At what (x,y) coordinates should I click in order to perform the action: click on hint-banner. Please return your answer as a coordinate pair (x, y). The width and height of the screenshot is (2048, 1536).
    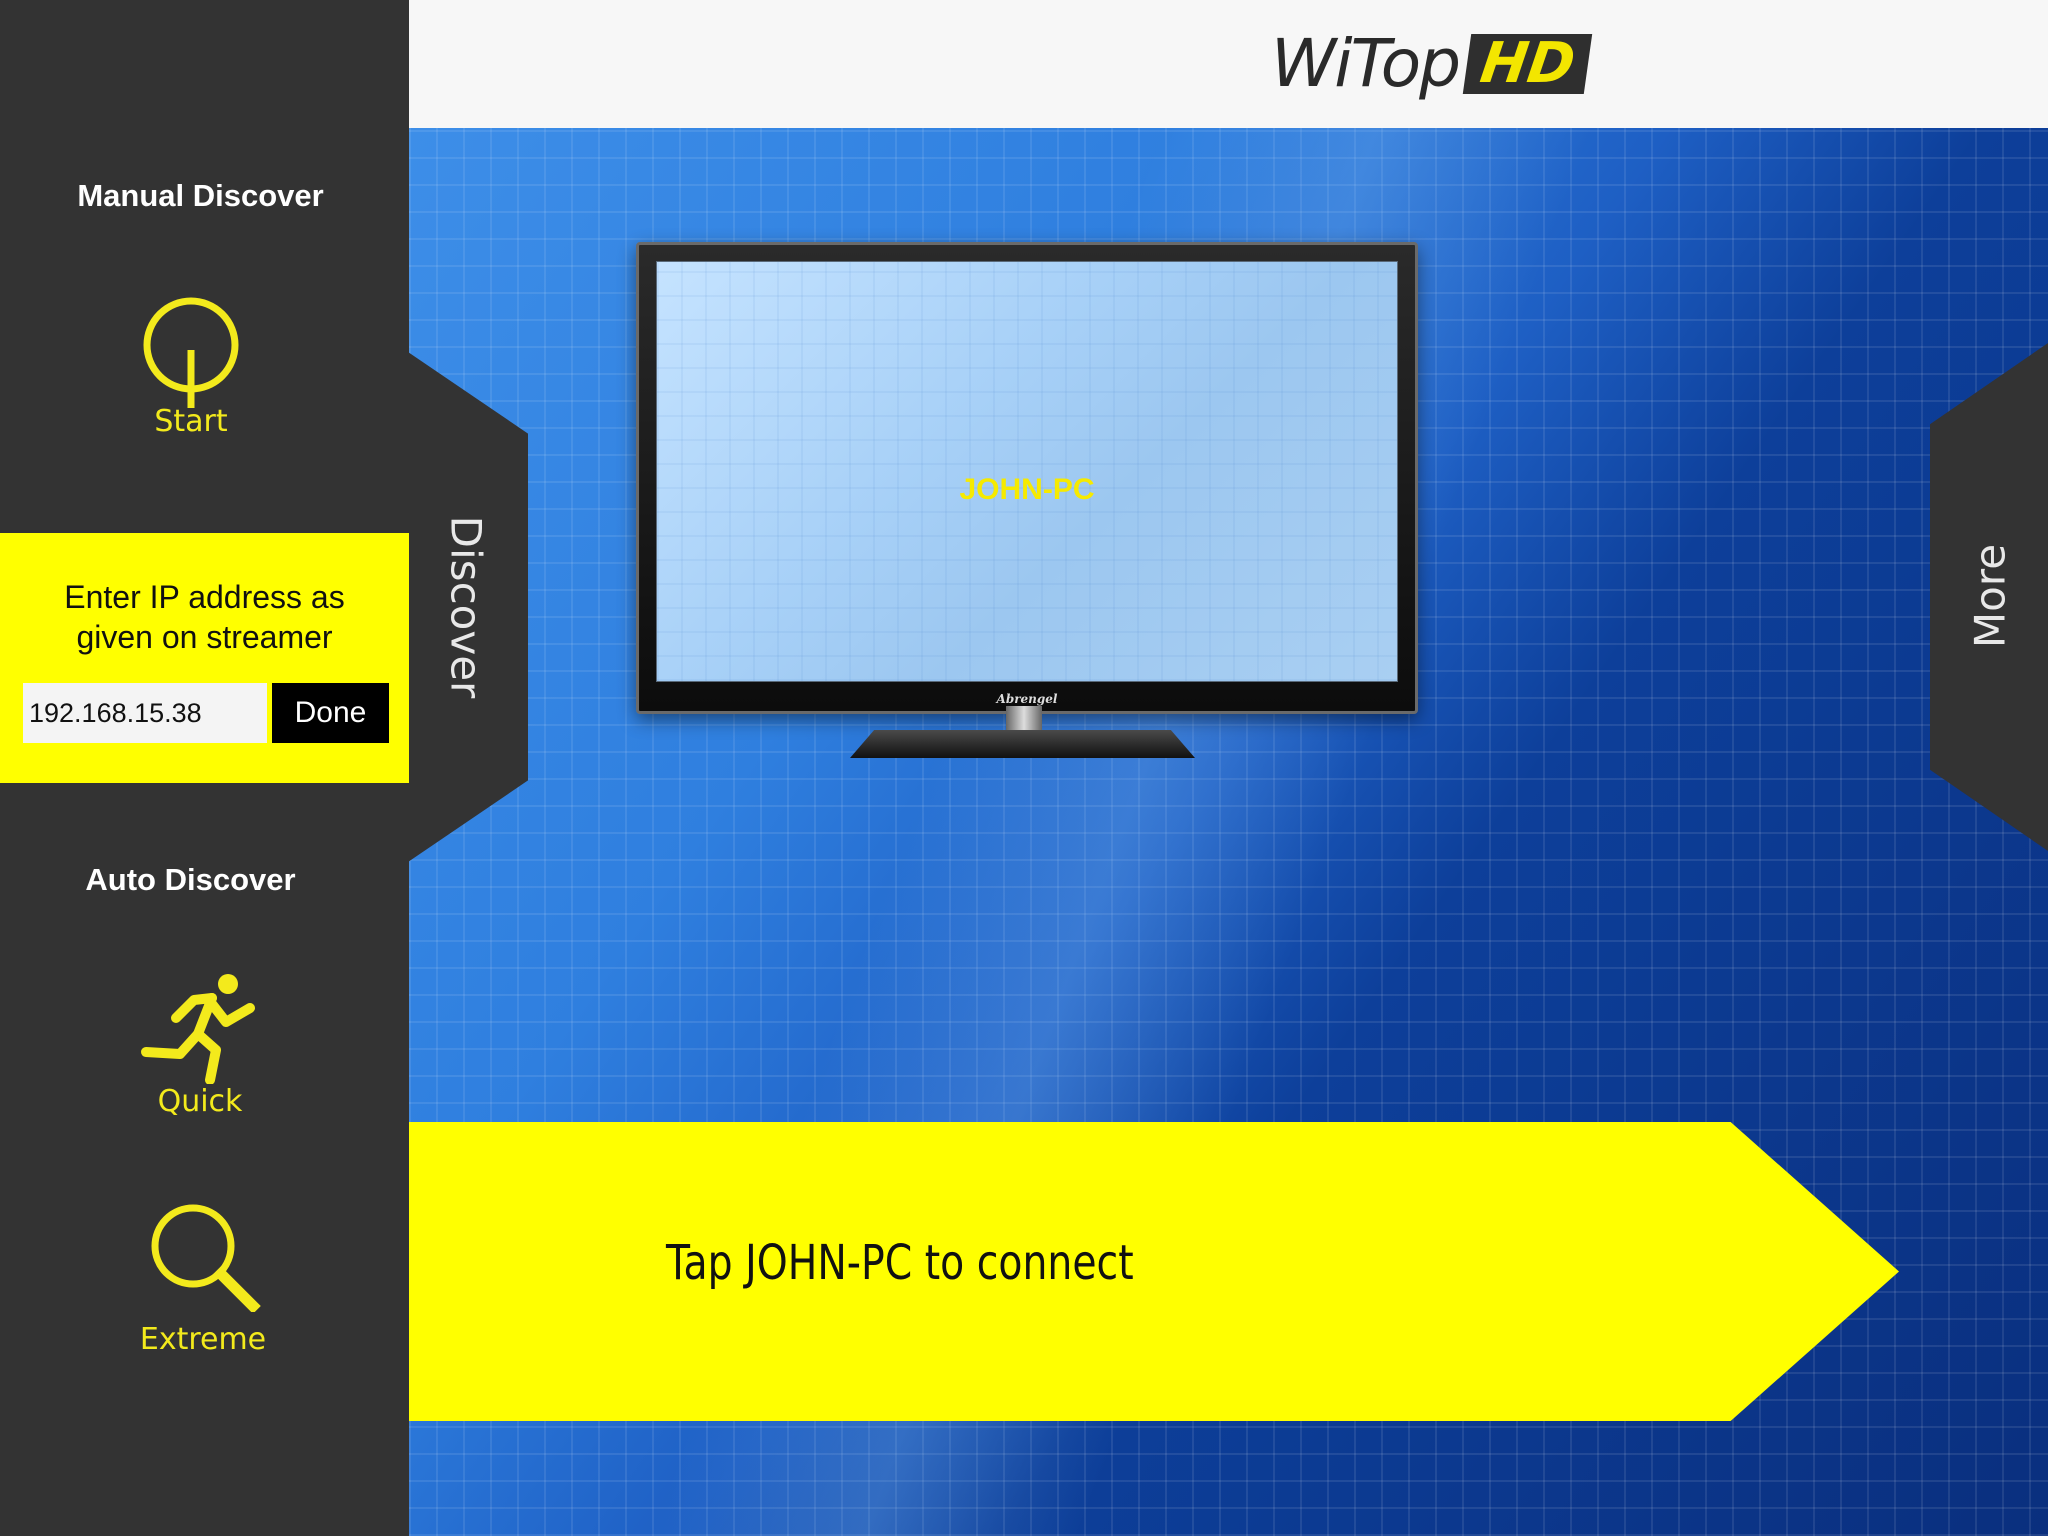
    Looking at the image, I should click on (1154, 1271).